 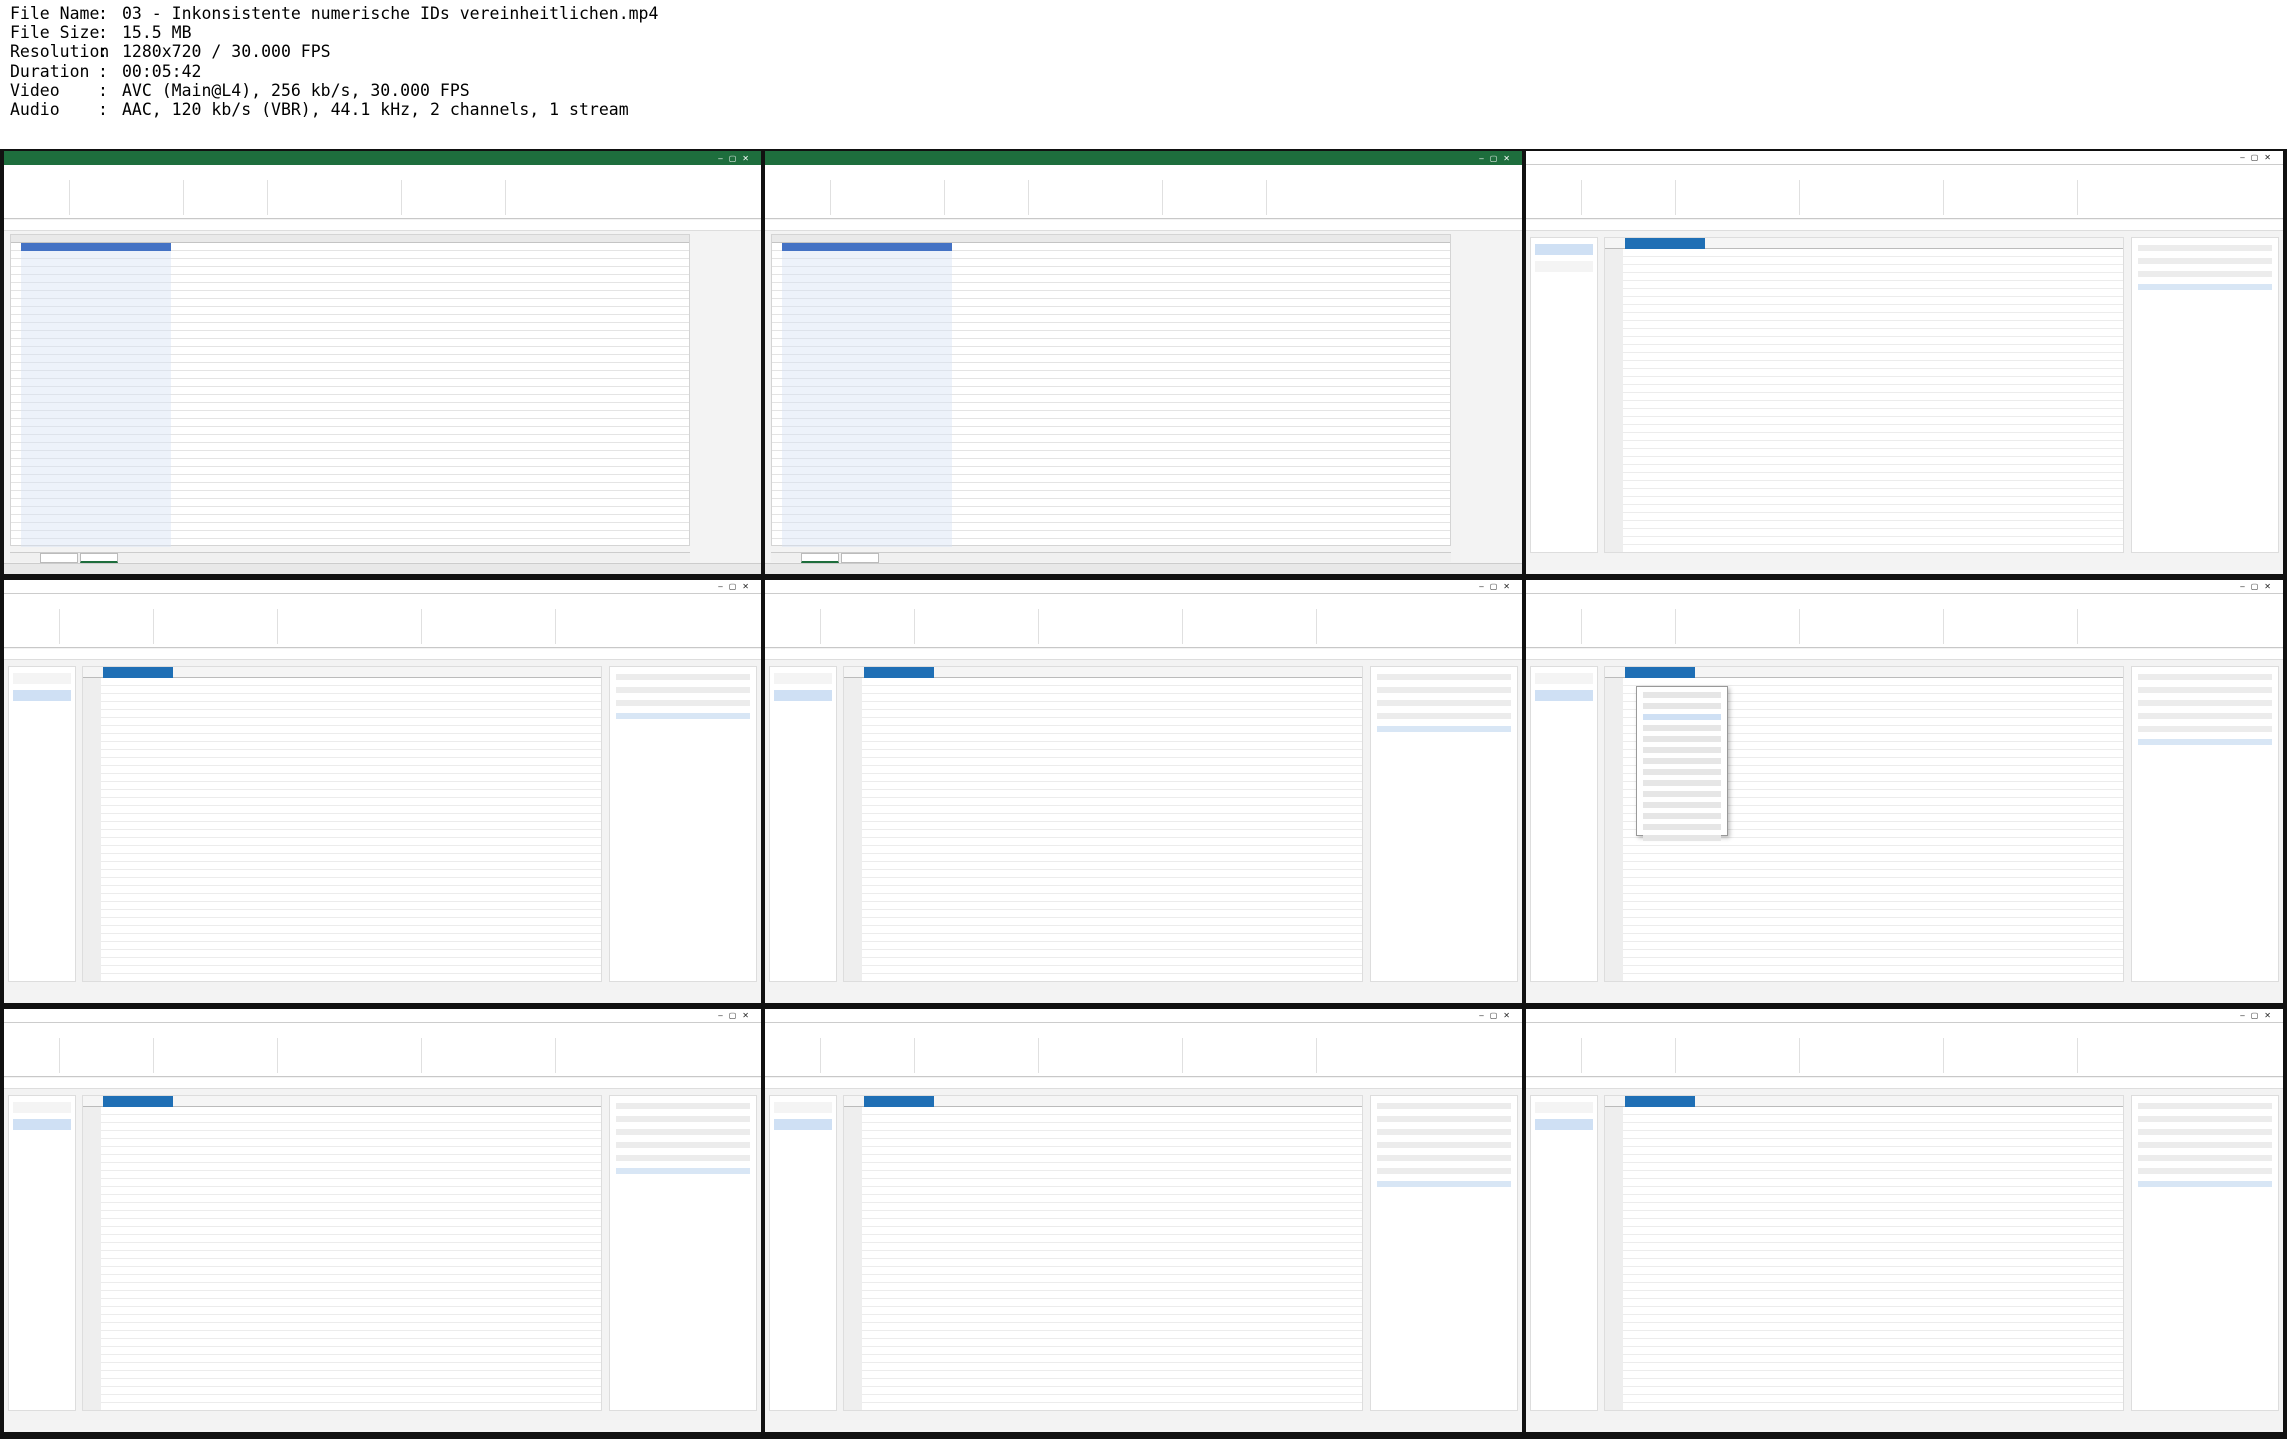 I want to click on metadata-label: File Size, so click(x=55, y=33).